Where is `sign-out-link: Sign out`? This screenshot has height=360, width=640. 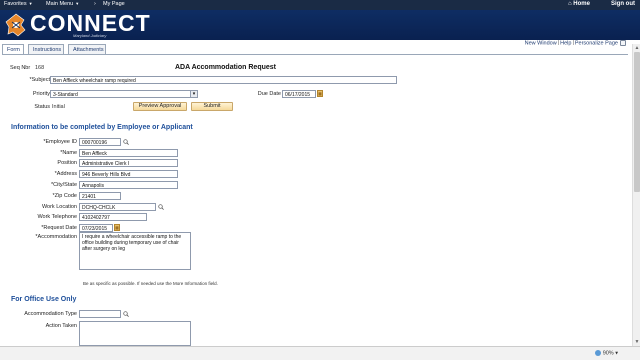
sign-out-link: Sign out is located at coordinates (623, 4).